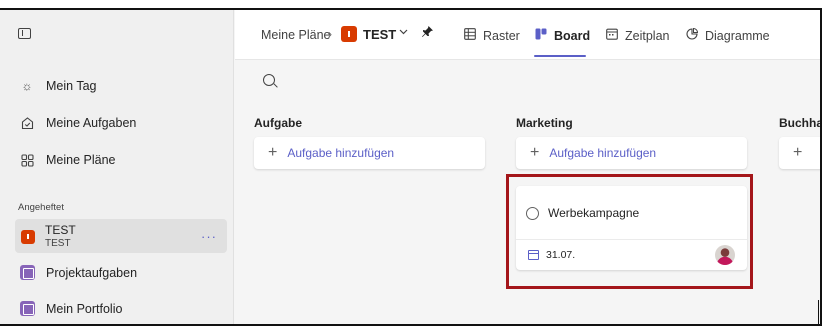  I want to click on pin-icon, so click(427, 33).